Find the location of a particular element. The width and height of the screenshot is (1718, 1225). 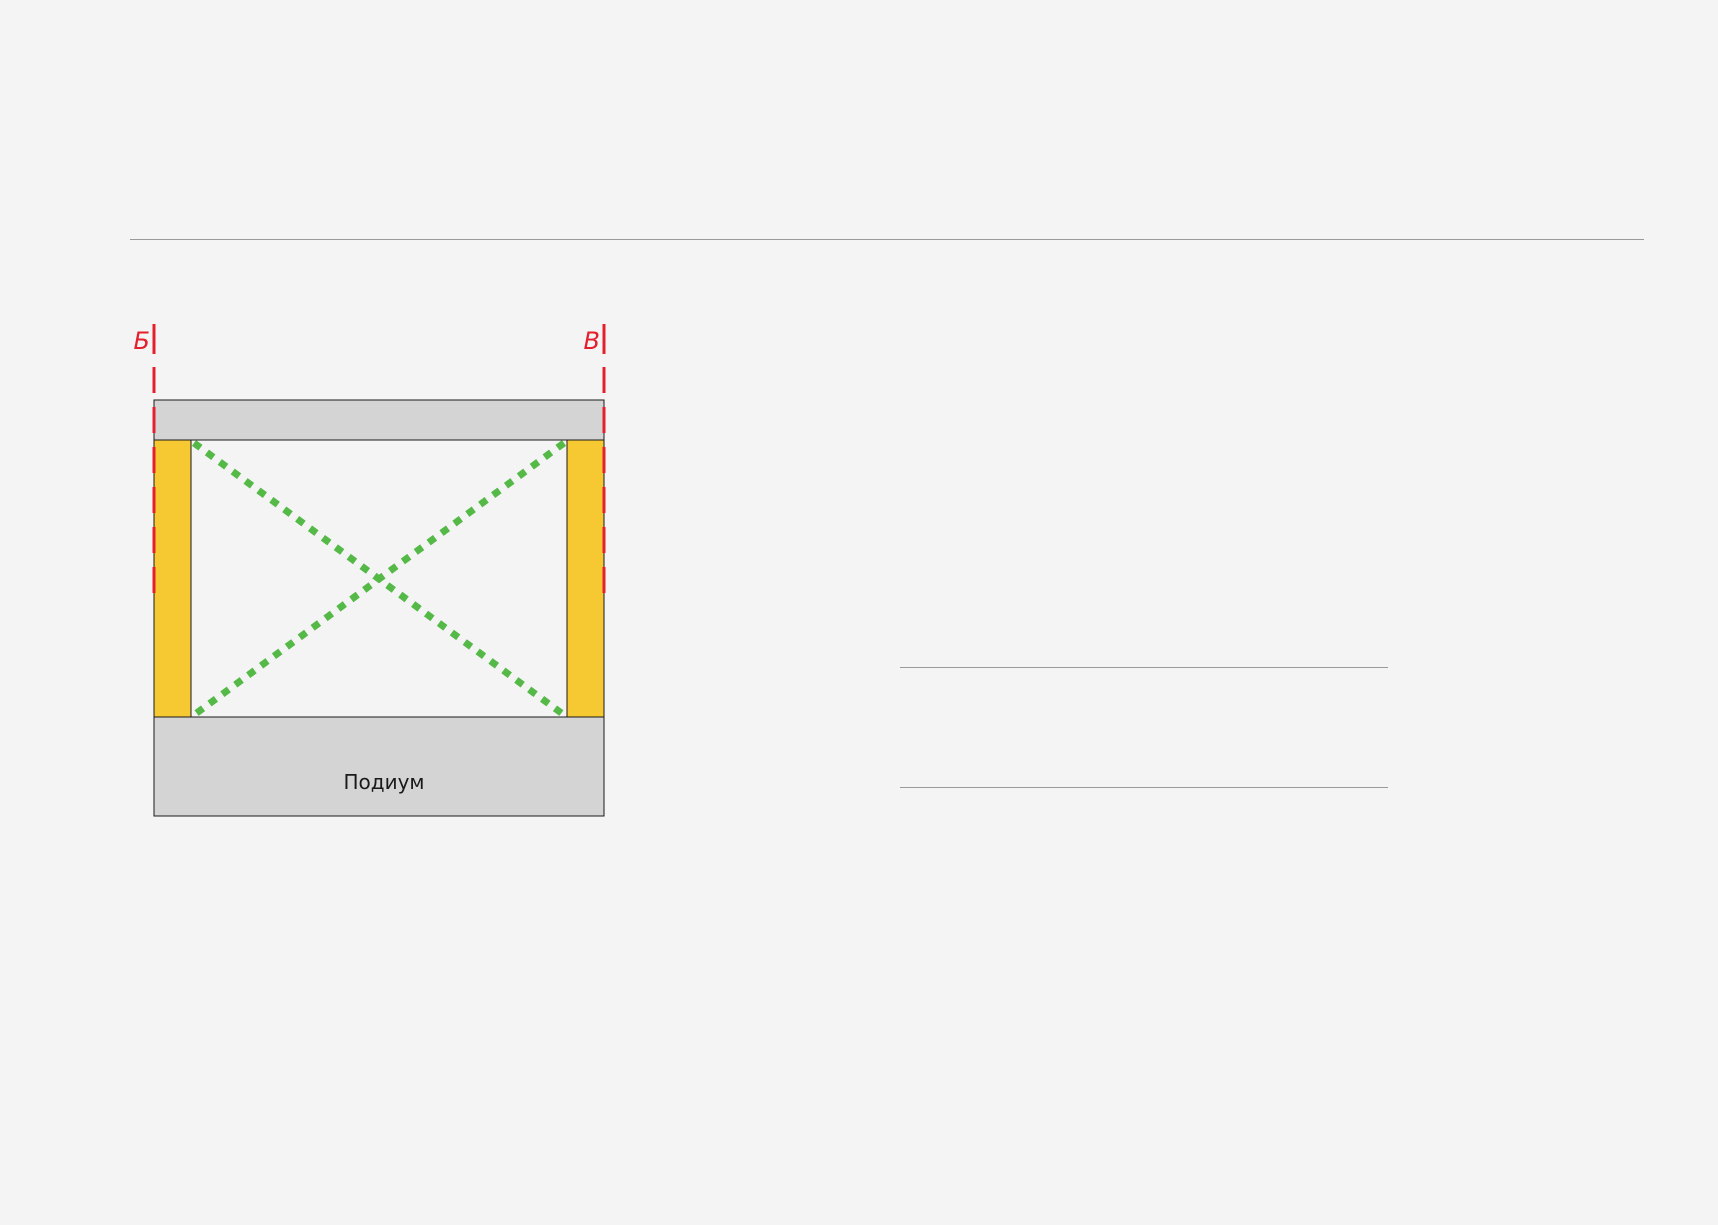

left-pillar is located at coordinates (172, 578).